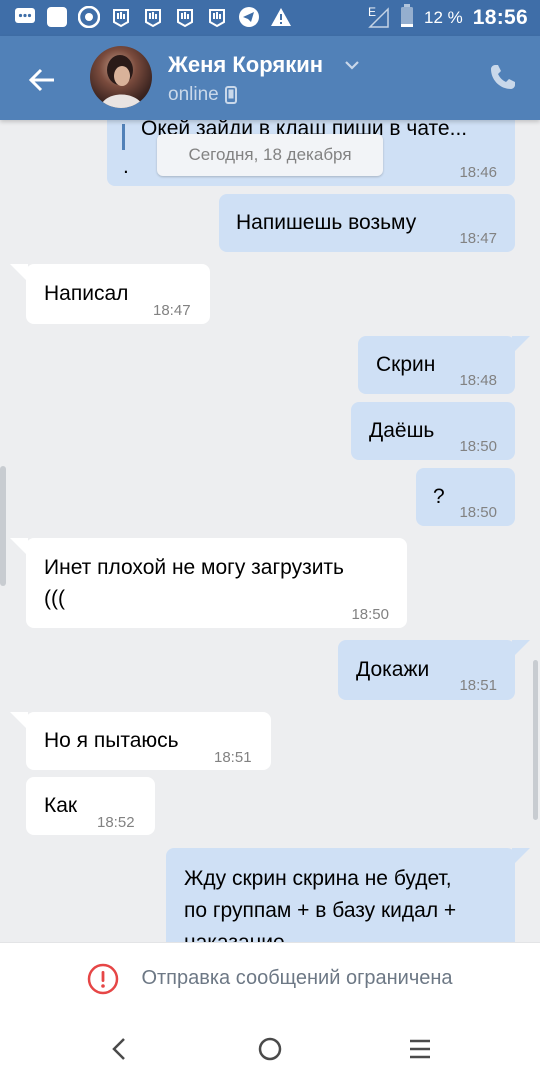 This screenshot has width=540, height=1080. I want to click on contact-status: online, so click(202, 95).